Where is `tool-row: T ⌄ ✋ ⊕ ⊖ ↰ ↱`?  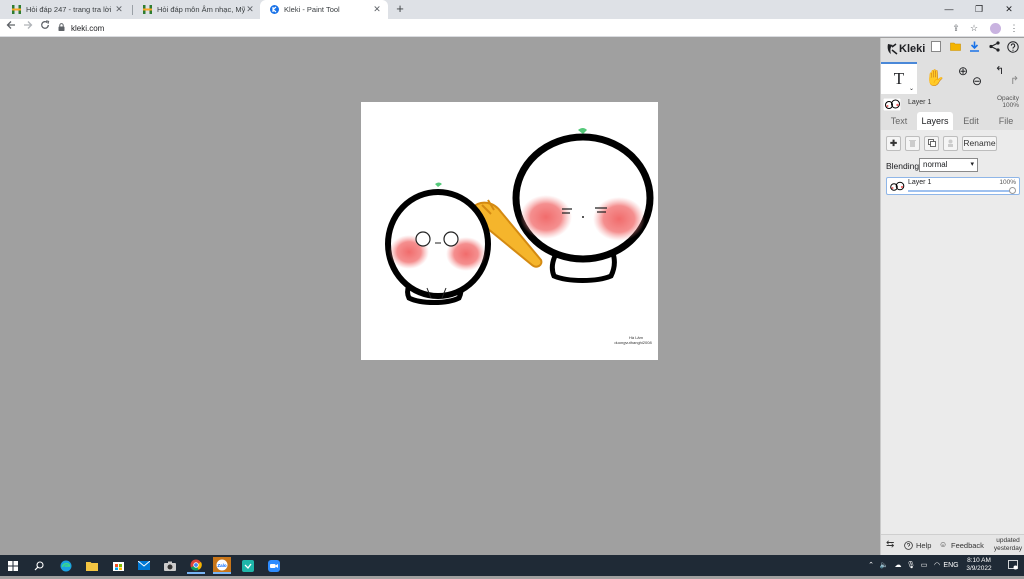 tool-row: T ⌄ ✋ ⊕ ⊖ ↰ ↱ is located at coordinates (952, 78).